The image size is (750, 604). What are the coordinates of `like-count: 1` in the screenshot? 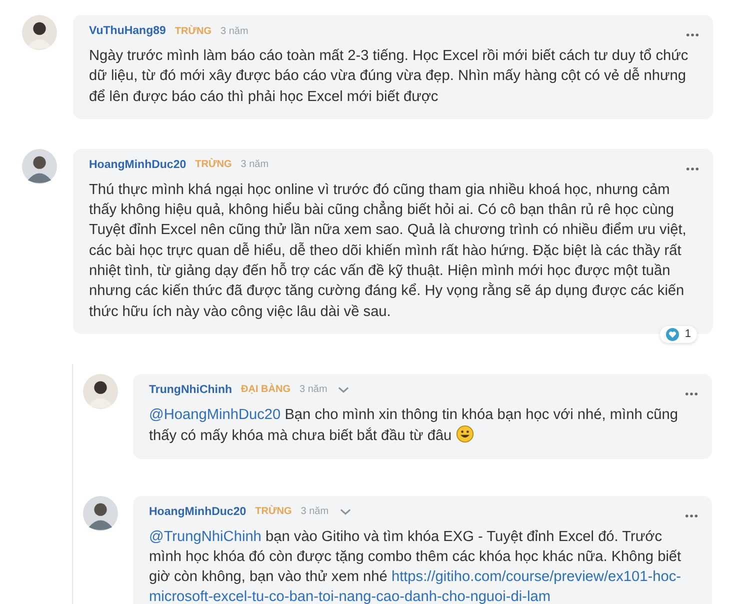 It's located at (687, 334).